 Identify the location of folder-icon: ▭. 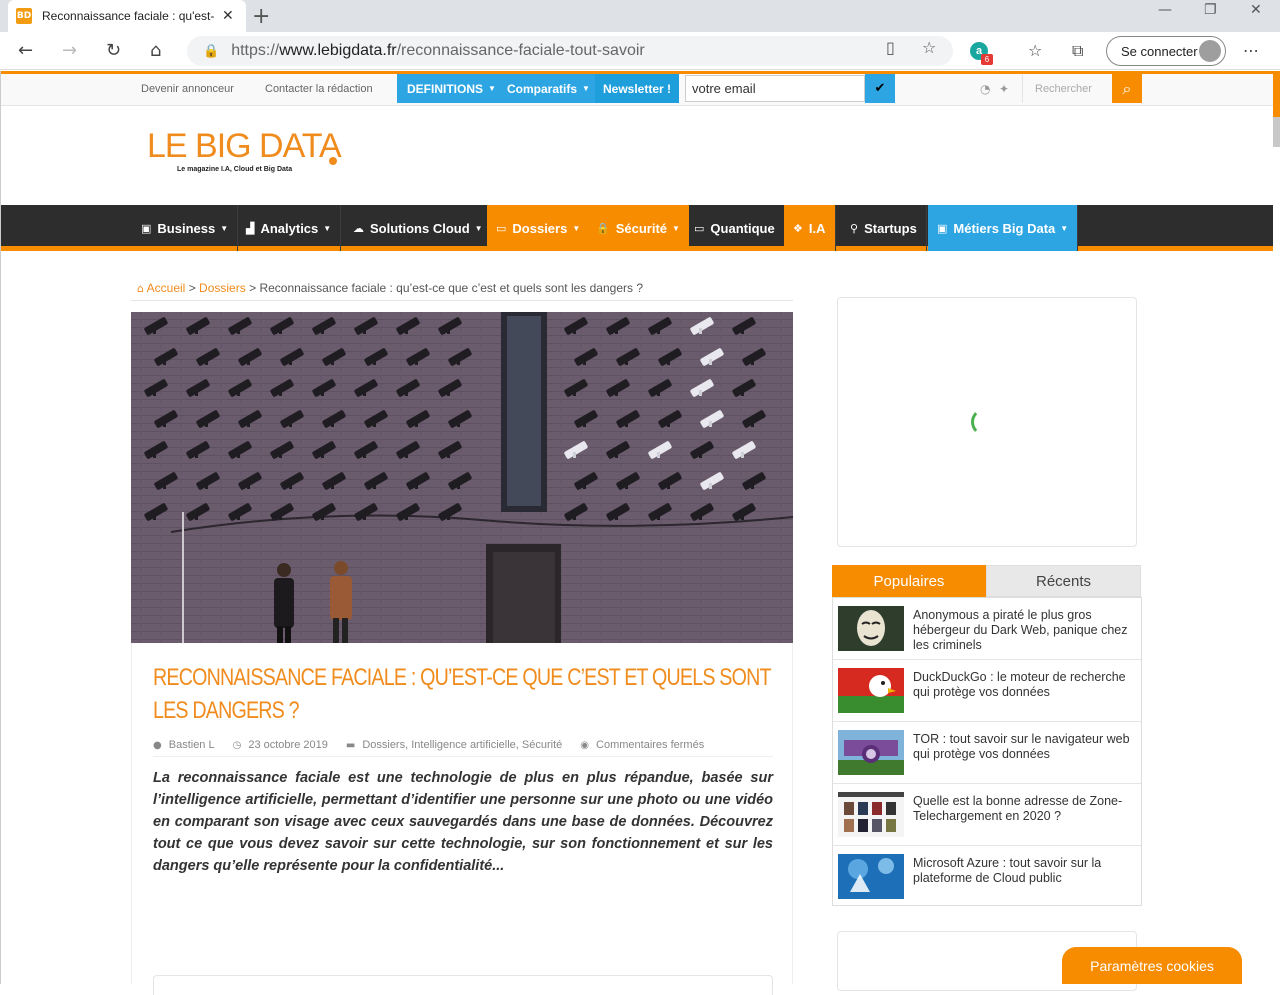
(501, 228).